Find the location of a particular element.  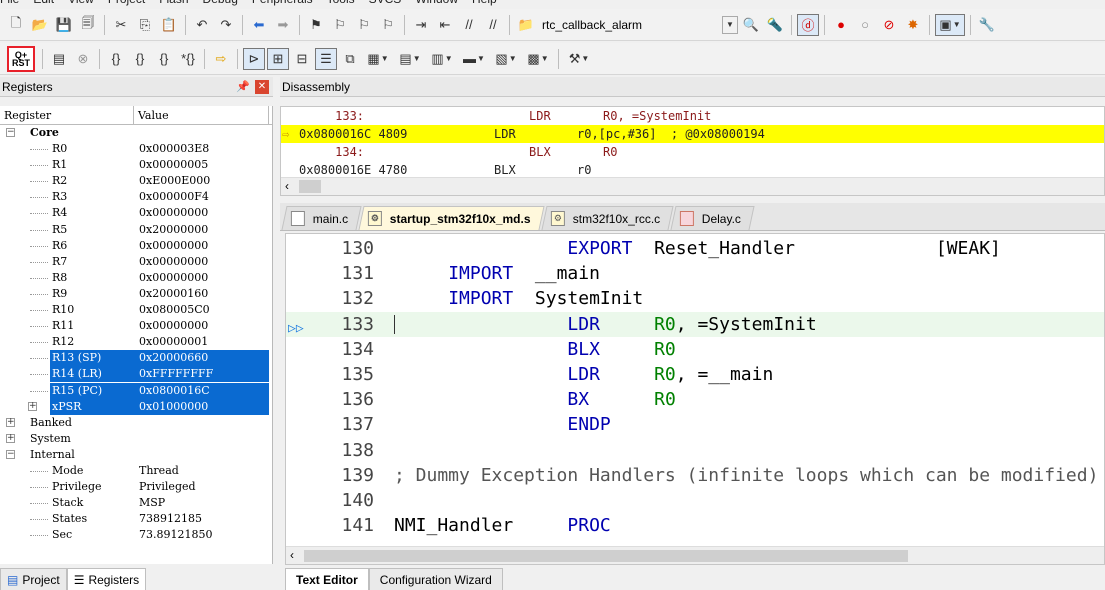

configure-icon: 🔧 is located at coordinates (987, 25).